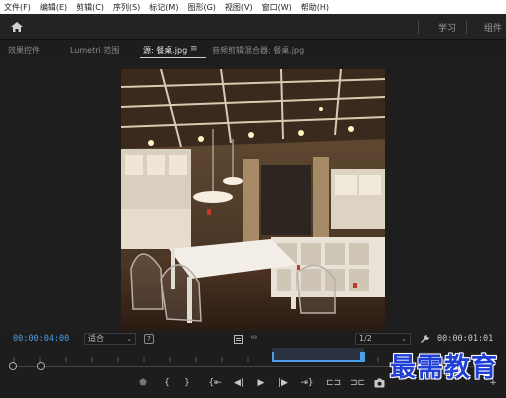  Describe the element at coordinates (239, 383) in the screenshot. I see `step-back-icon: ◀|` at that location.